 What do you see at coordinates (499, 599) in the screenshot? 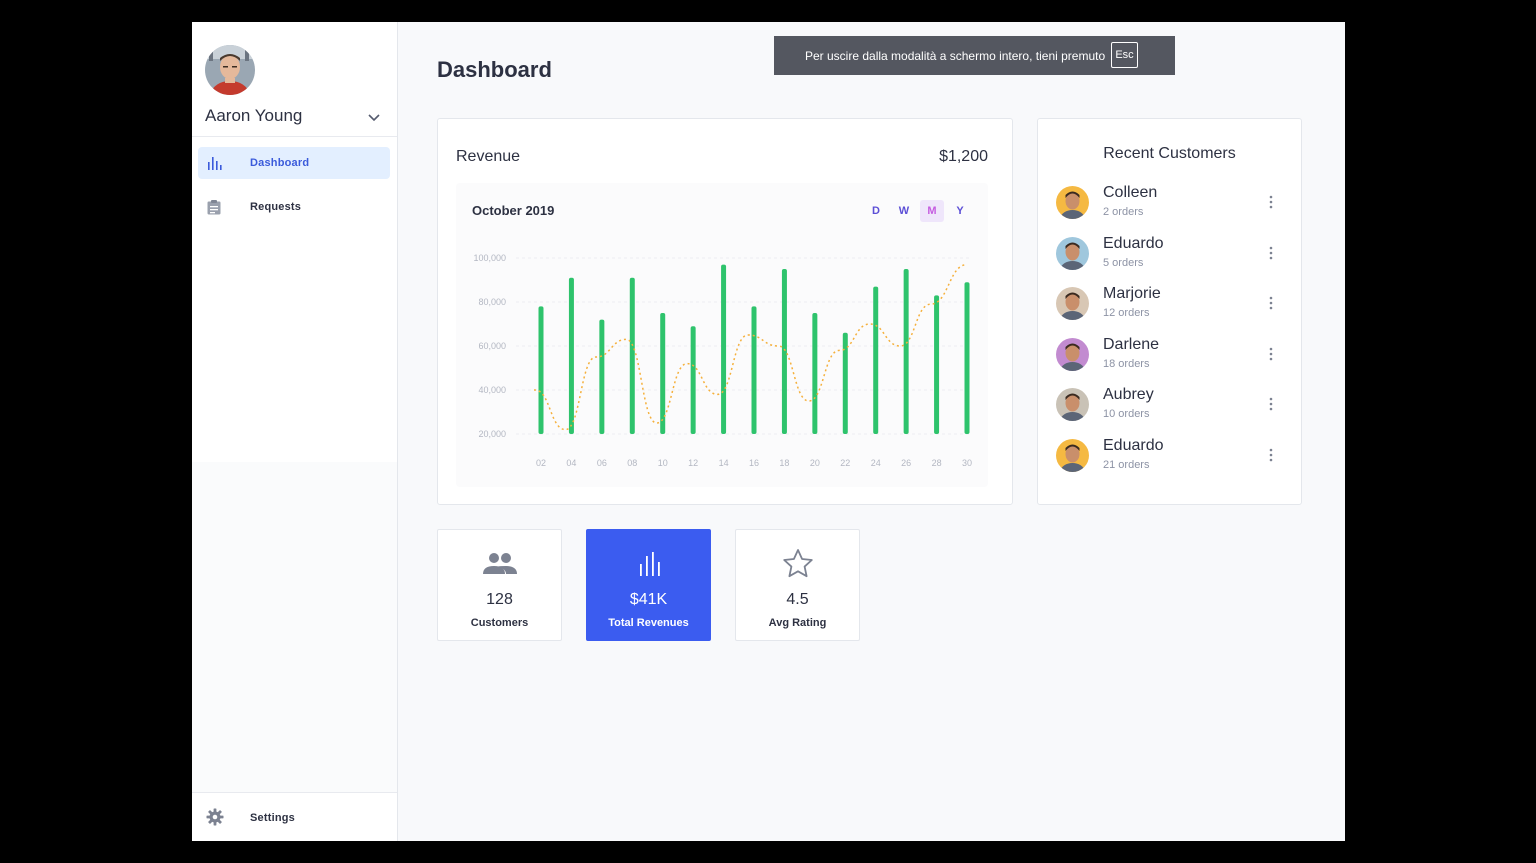
I see `stat-value: 128` at bounding box center [499, 599].